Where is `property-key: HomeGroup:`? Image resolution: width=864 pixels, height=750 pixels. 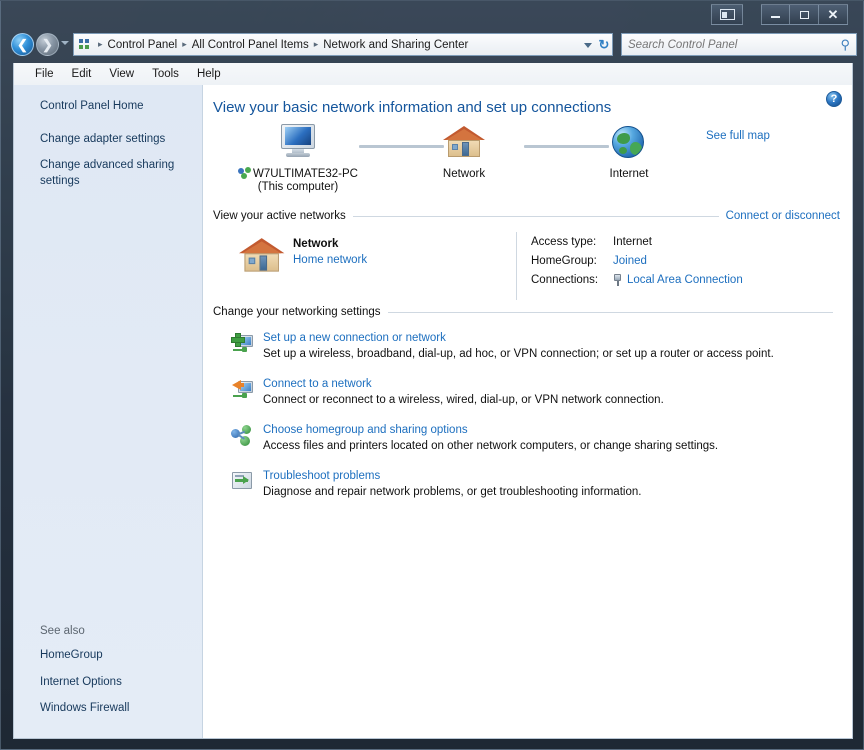
property-key: HomeGroup: is located at coordinates (564, 260).